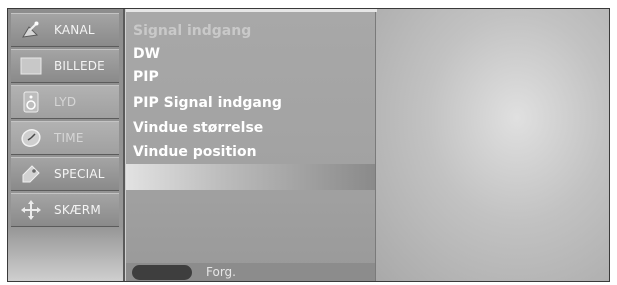  What do you see at coordinates (162, 272) in the screenshot?
I see `color-key-button` at bounding box center [162, 272].